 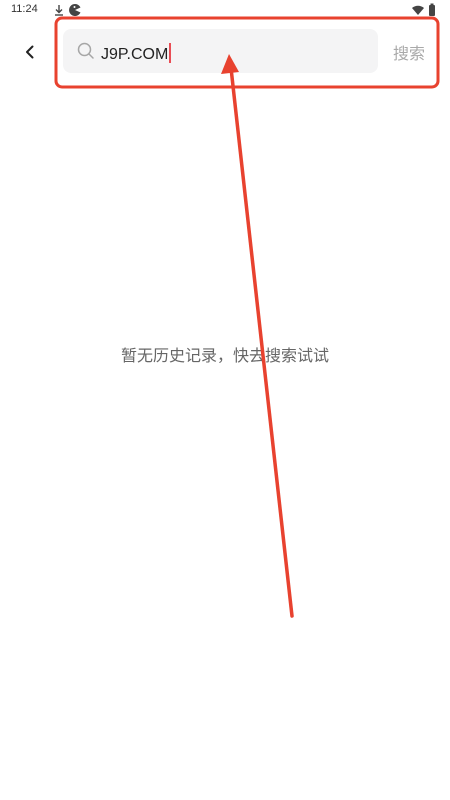 What do you see at coordinates (170, 53) in the screenshot?
I see `text-caret` at bounding box center [170, 53].